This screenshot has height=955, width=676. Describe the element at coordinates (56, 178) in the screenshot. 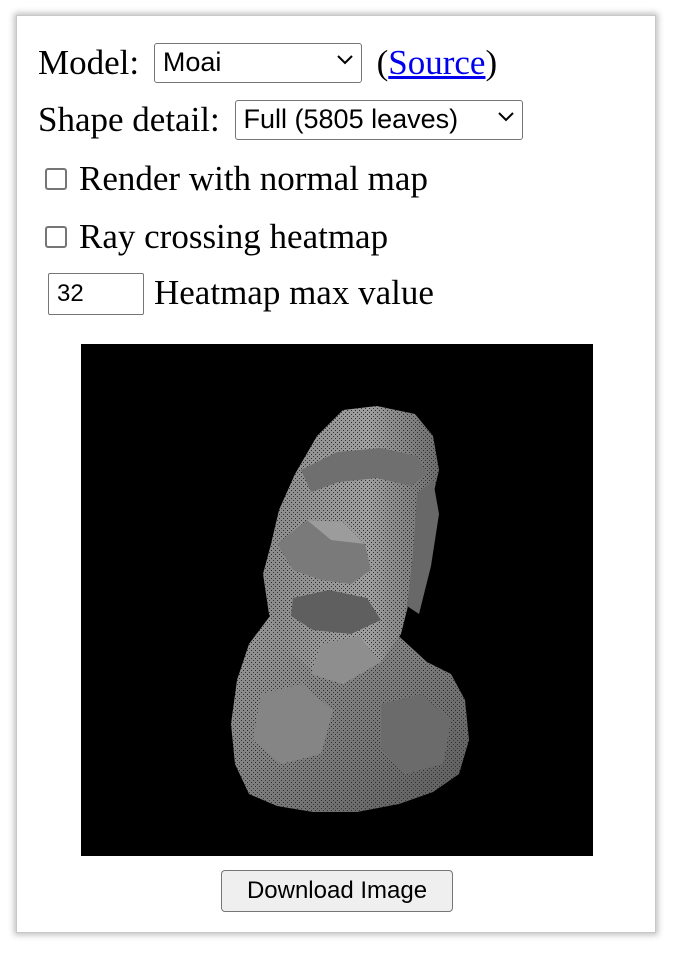

I see `normal-map-checkbox` at that location.